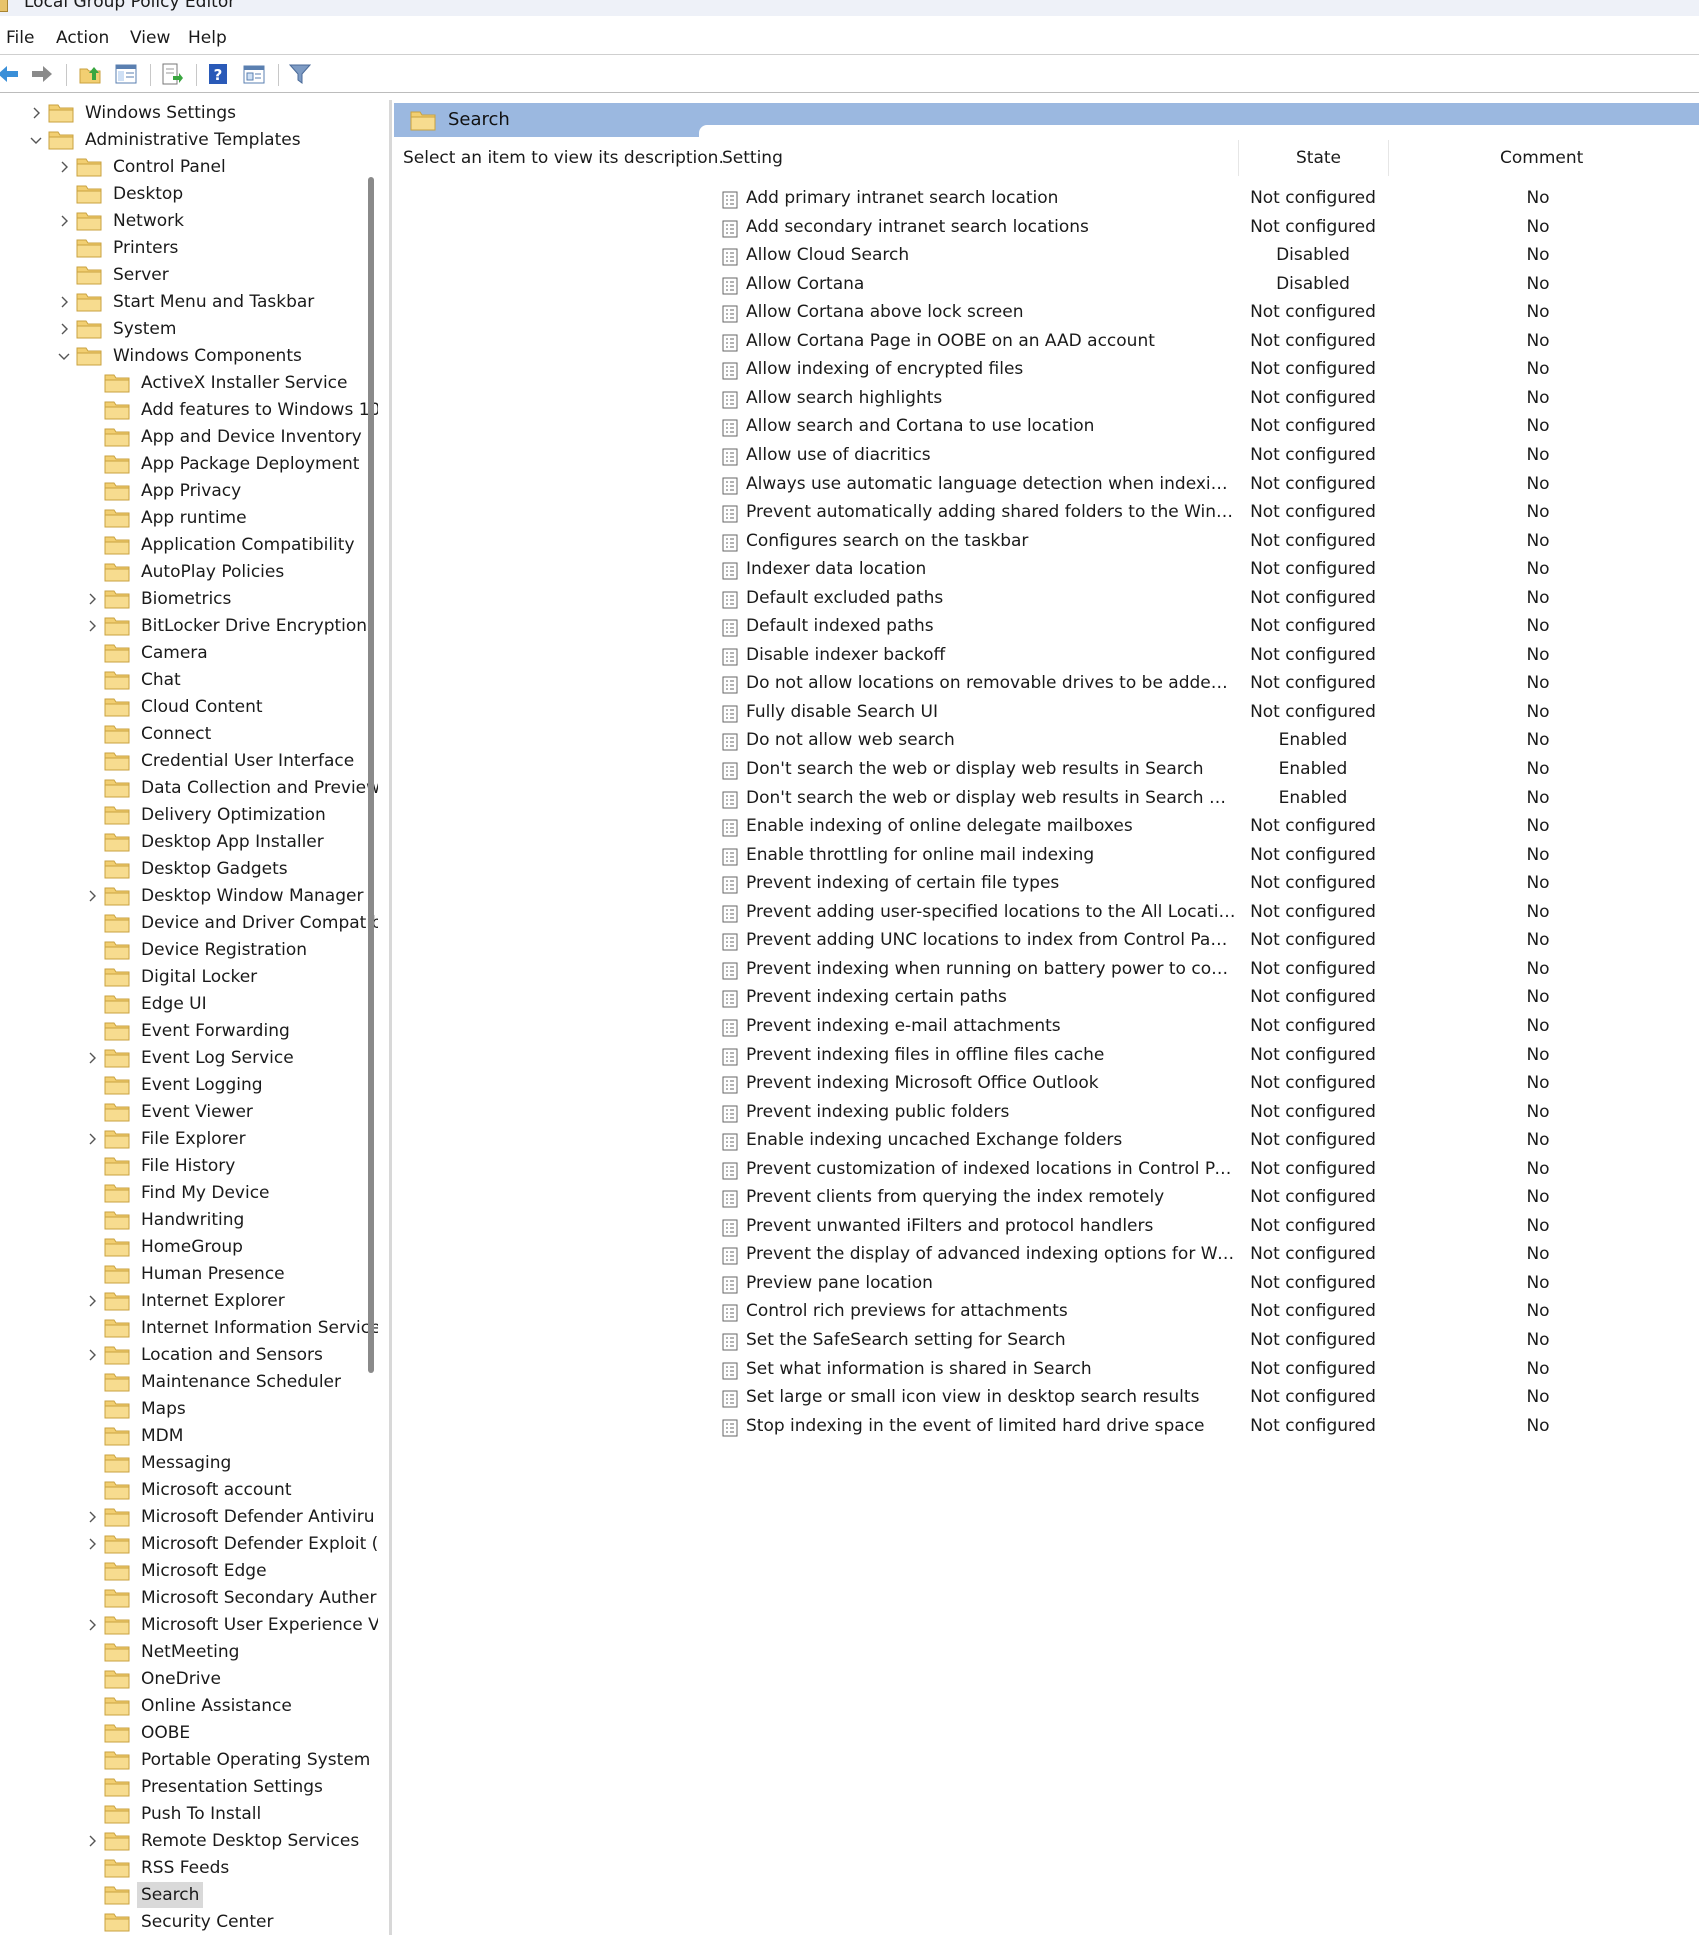 The image size is (1699, 1935). Describe the element at coordinates (172, 74) in the screenshot. I see `export-list-icon` at that location.